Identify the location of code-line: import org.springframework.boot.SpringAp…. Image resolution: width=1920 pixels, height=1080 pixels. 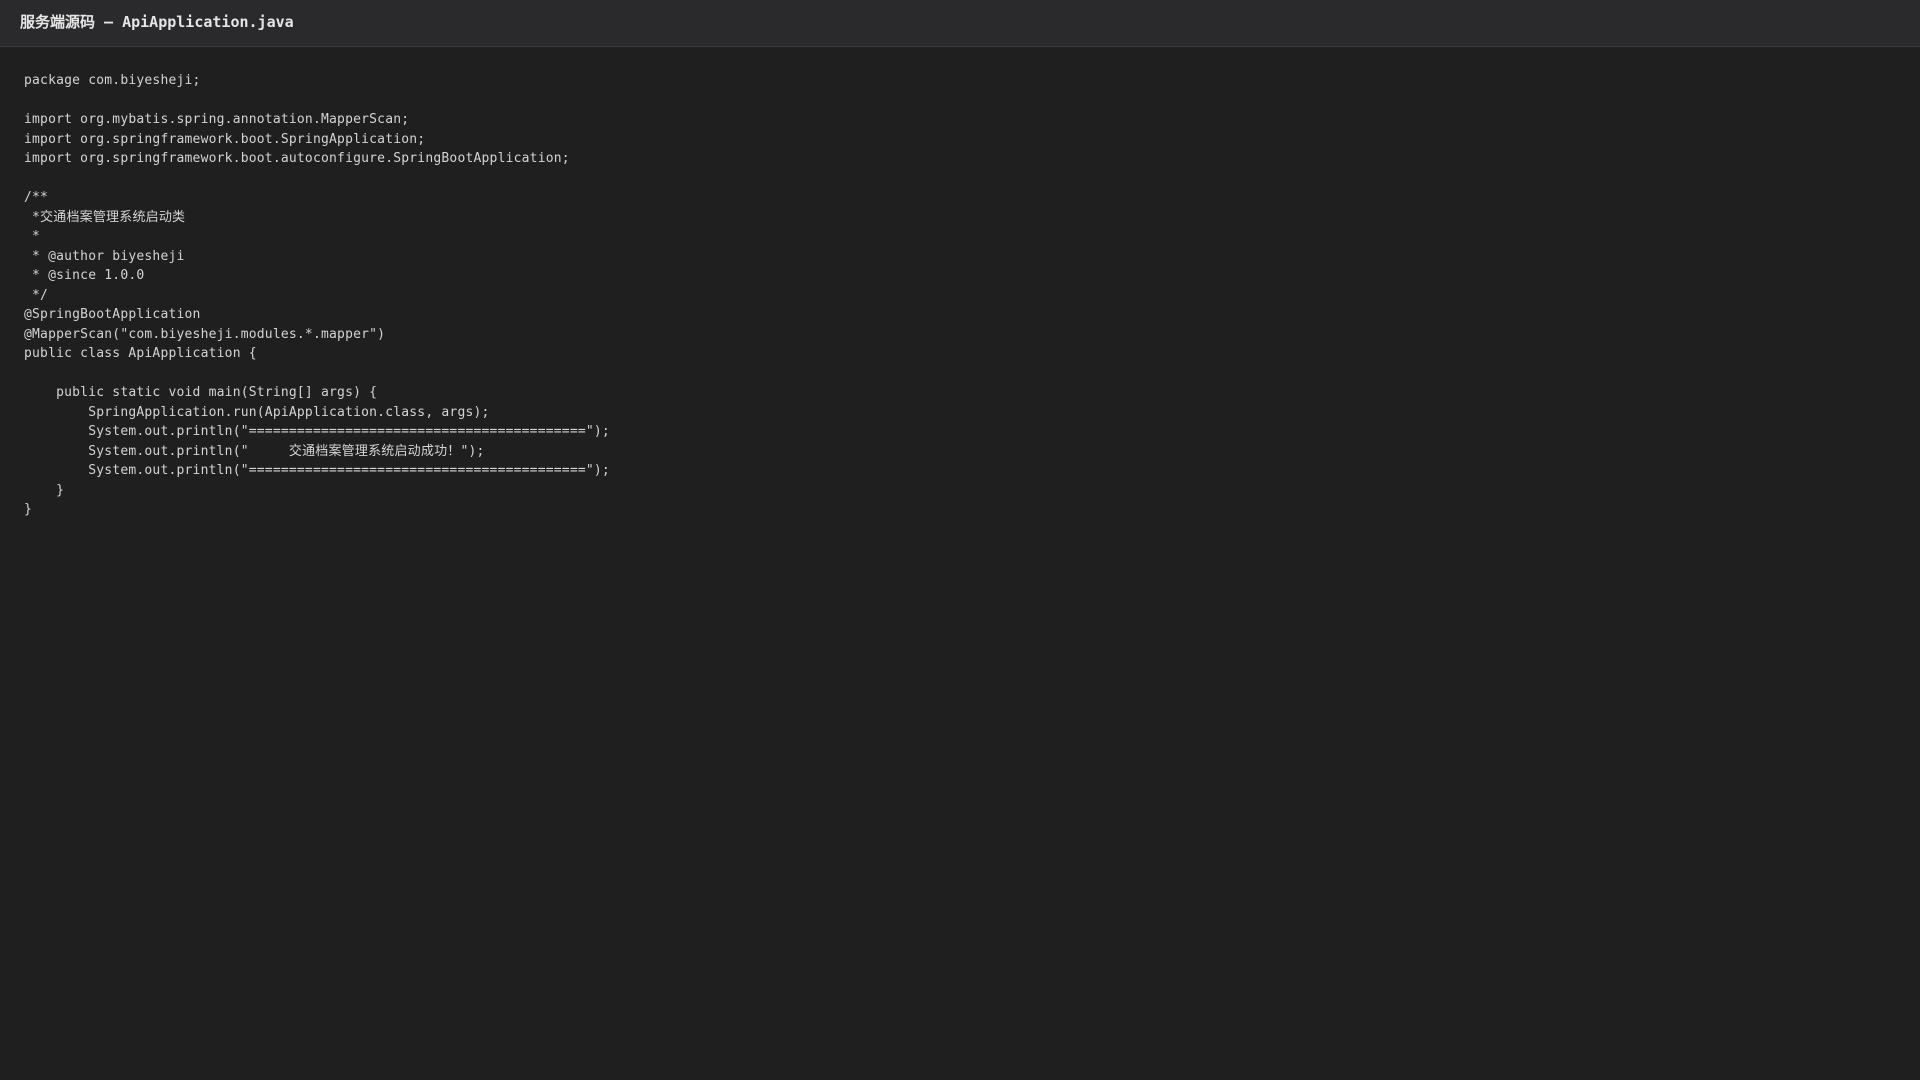
(225, 139).